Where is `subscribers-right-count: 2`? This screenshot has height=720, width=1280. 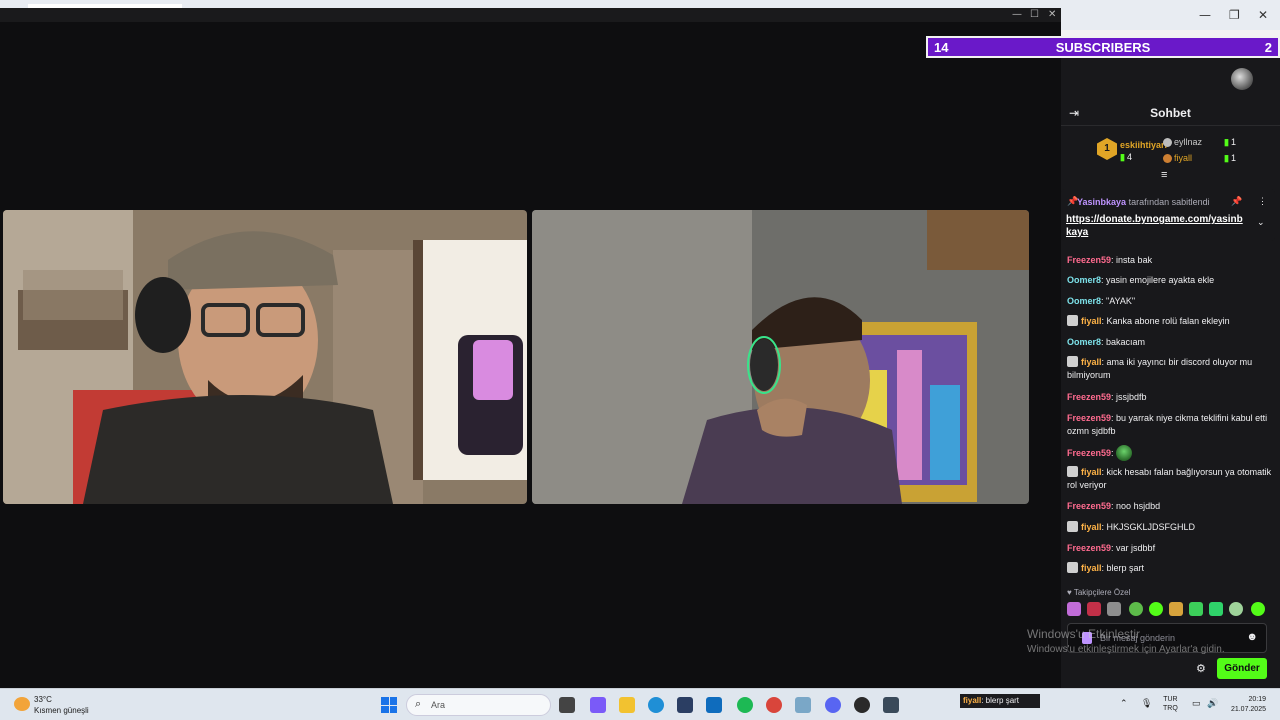
subscribers-right-count: 2 is located at coordinates (1268, 47).